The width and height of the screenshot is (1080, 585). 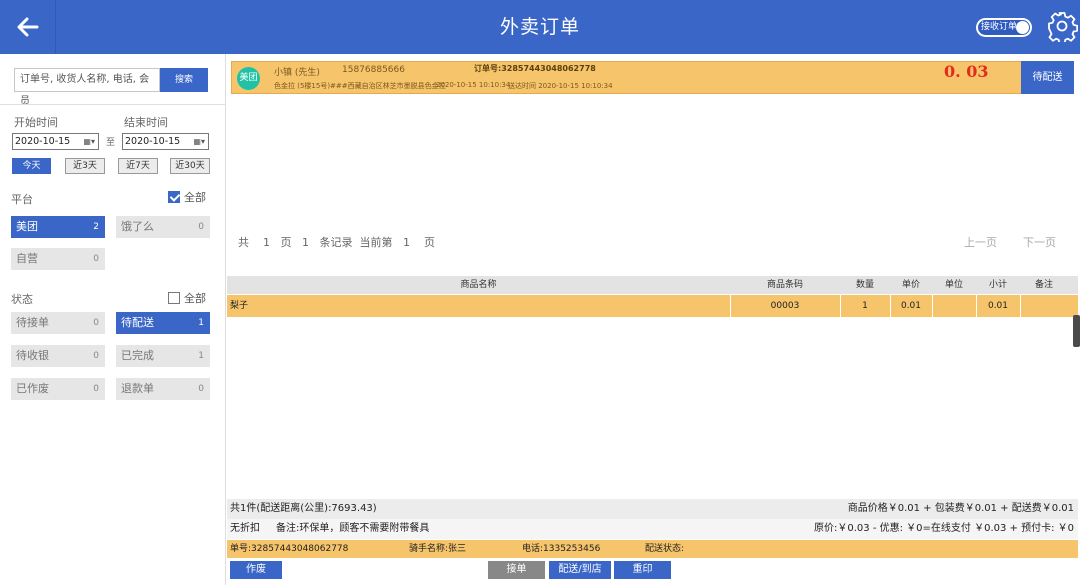 What do you see at coordinates (580, 570) in the screenshot?
I see `deliver-arrive-button: 配送/到店` at bounding box center [580, 570].